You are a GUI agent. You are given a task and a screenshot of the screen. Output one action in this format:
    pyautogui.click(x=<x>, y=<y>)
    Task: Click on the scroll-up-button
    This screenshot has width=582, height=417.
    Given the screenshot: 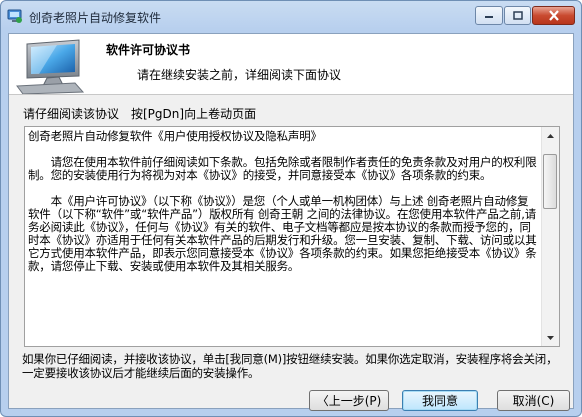 What is the action you would take?
    pyautogui.click(x=550, y=135)
    